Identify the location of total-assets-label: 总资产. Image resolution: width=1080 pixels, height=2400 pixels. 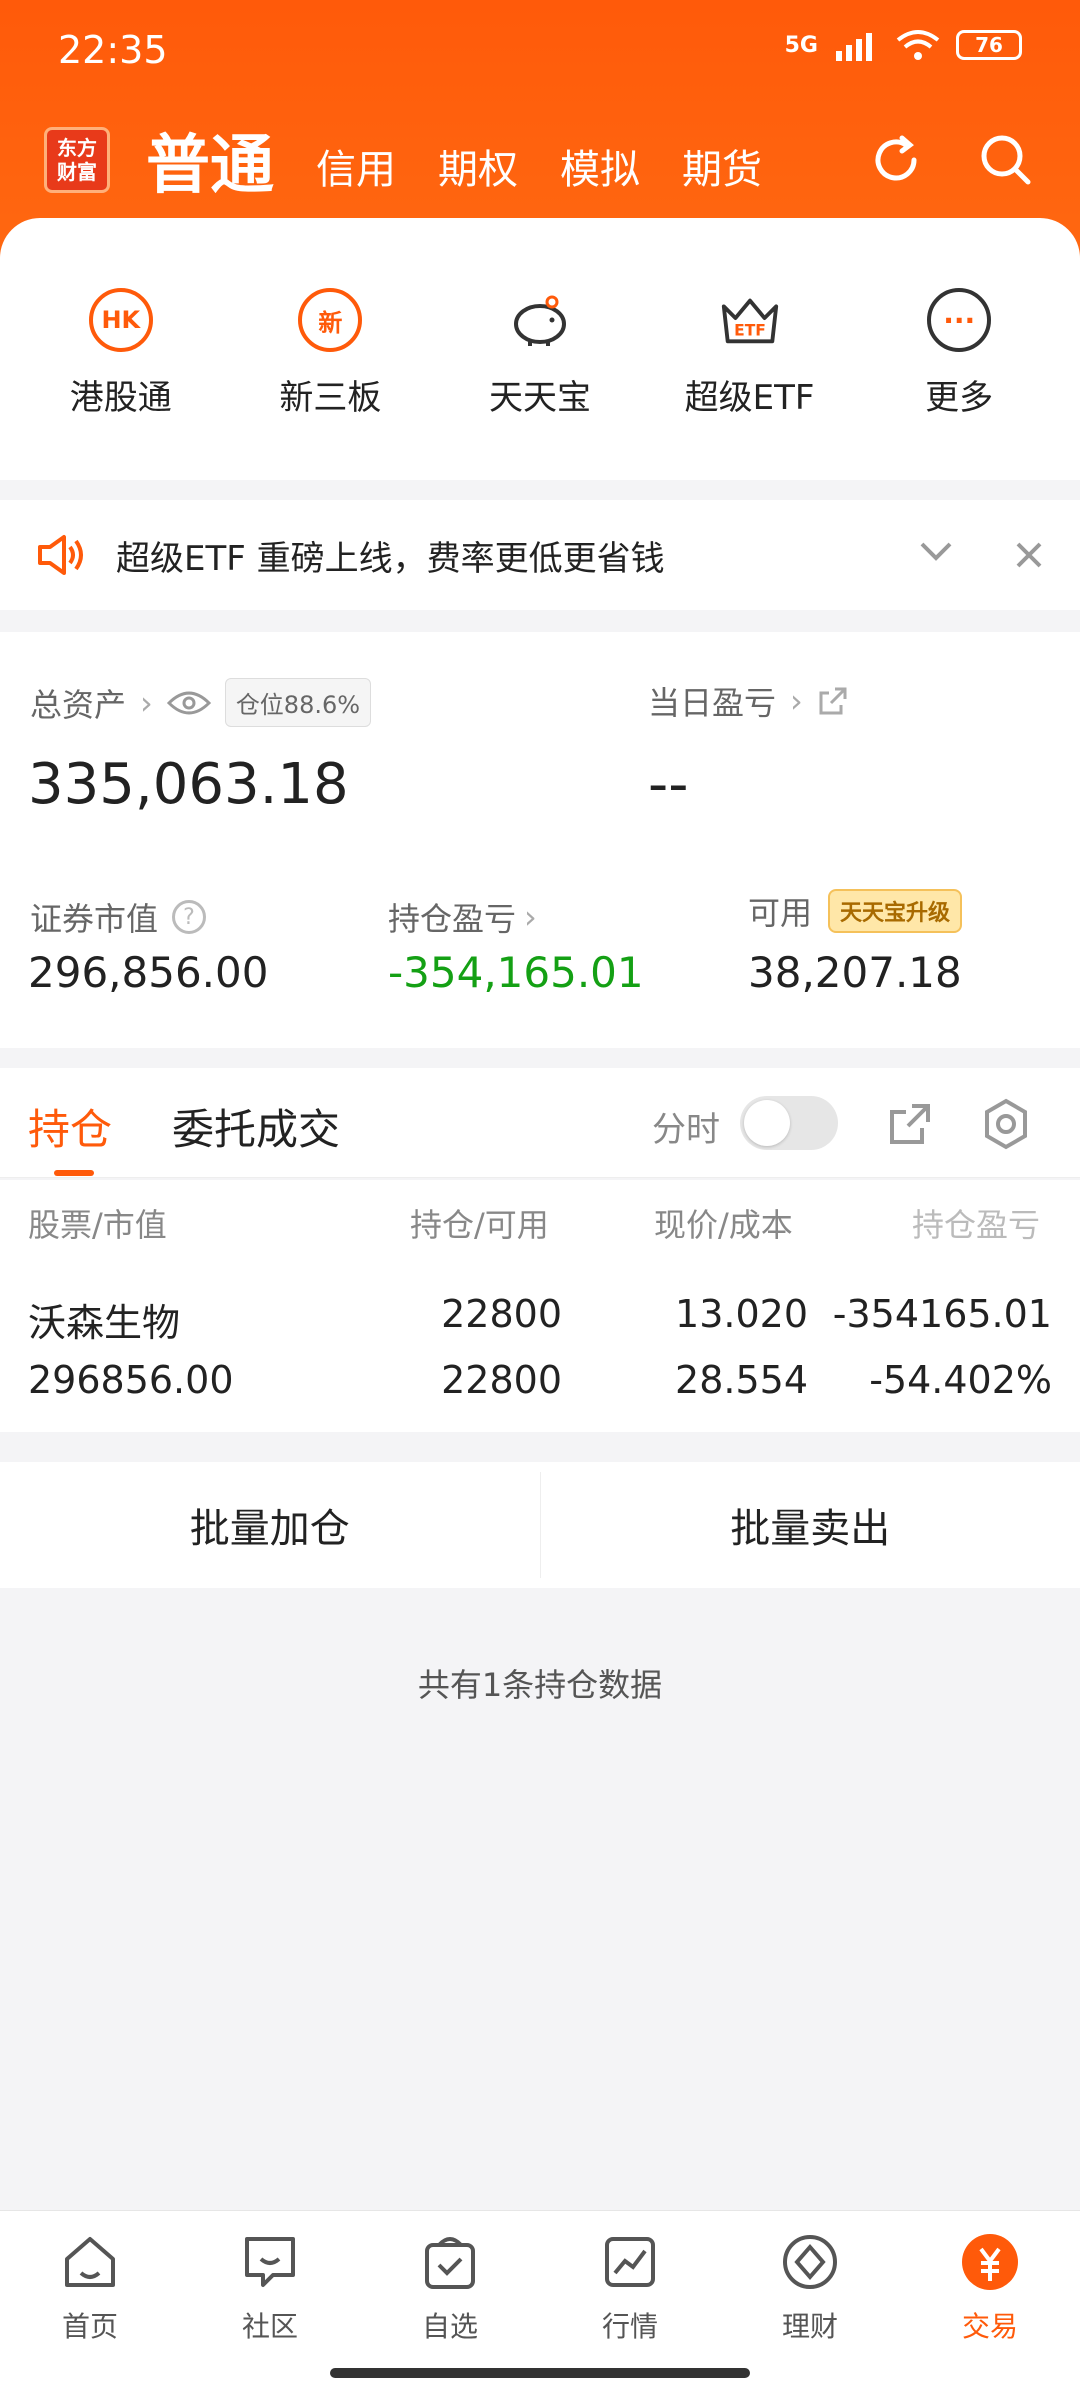
(78, 703).